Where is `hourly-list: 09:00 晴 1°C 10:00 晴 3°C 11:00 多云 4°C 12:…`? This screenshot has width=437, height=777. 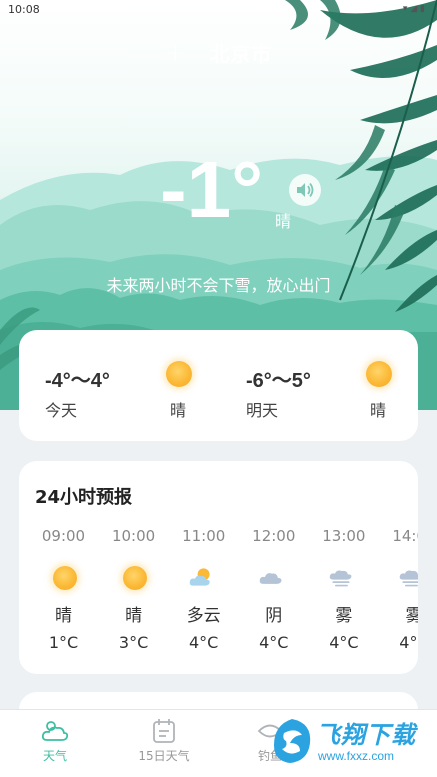 hourly-list: 09:00 晴 1°C 10:00 晴 3°C 11:00 多云 4°C 12:… is located at coordinates (224, 592).